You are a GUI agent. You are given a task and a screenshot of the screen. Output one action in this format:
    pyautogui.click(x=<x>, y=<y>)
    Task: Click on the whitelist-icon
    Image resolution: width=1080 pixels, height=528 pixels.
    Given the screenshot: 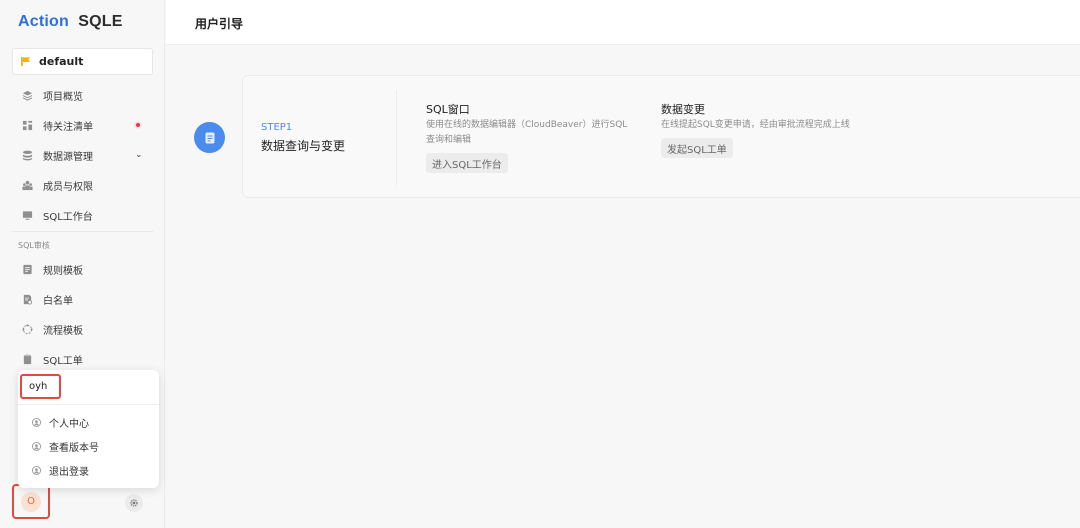 What is the action you would take?
    pyautogui.click(x=28, y=299)
    